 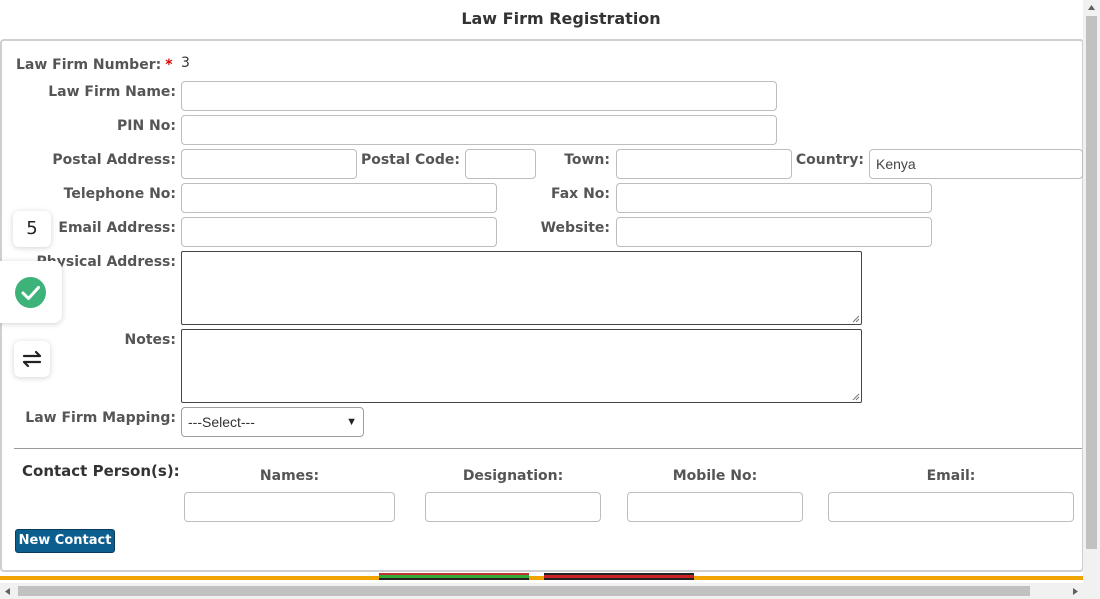 I want to click on website-label: Website:, so click(x=575, y=228).